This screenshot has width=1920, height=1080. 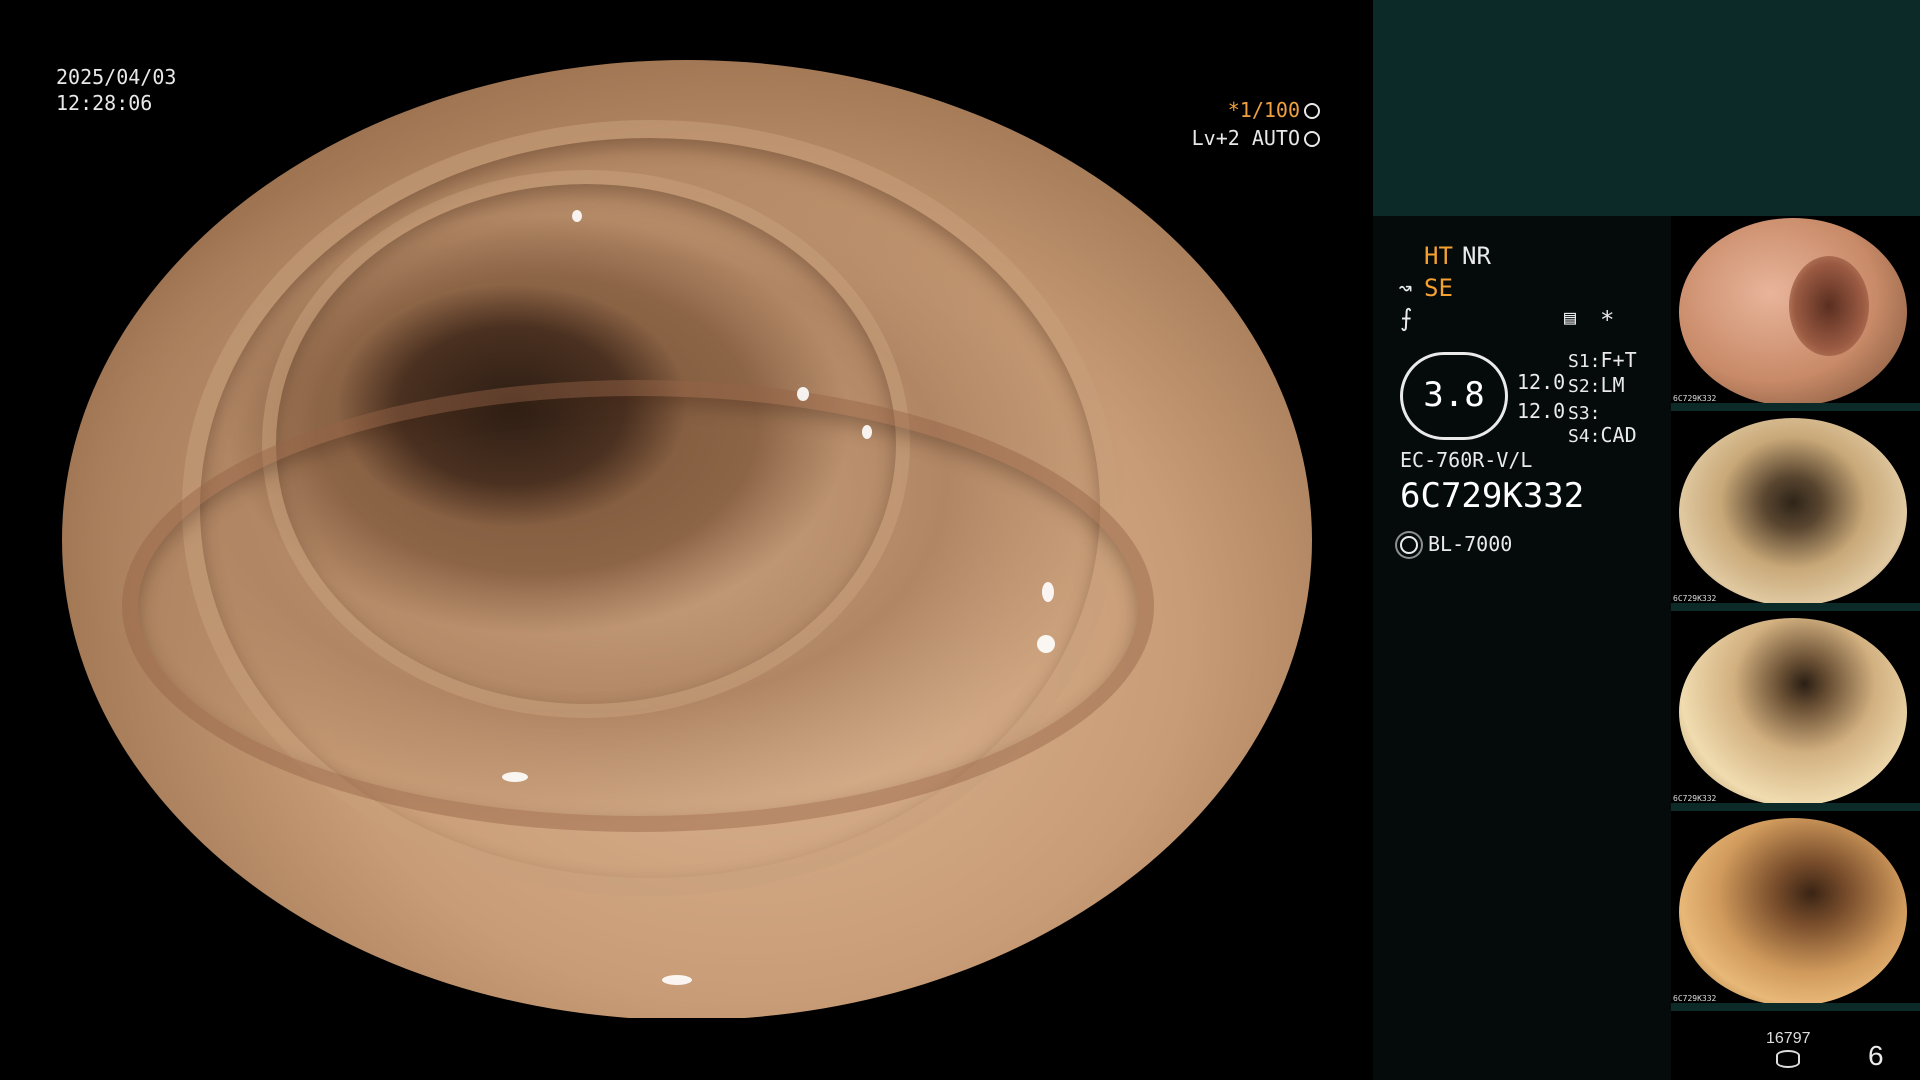 I want to click on level-readout: Lv+2 AUTO, so click(x=1256, y=138).